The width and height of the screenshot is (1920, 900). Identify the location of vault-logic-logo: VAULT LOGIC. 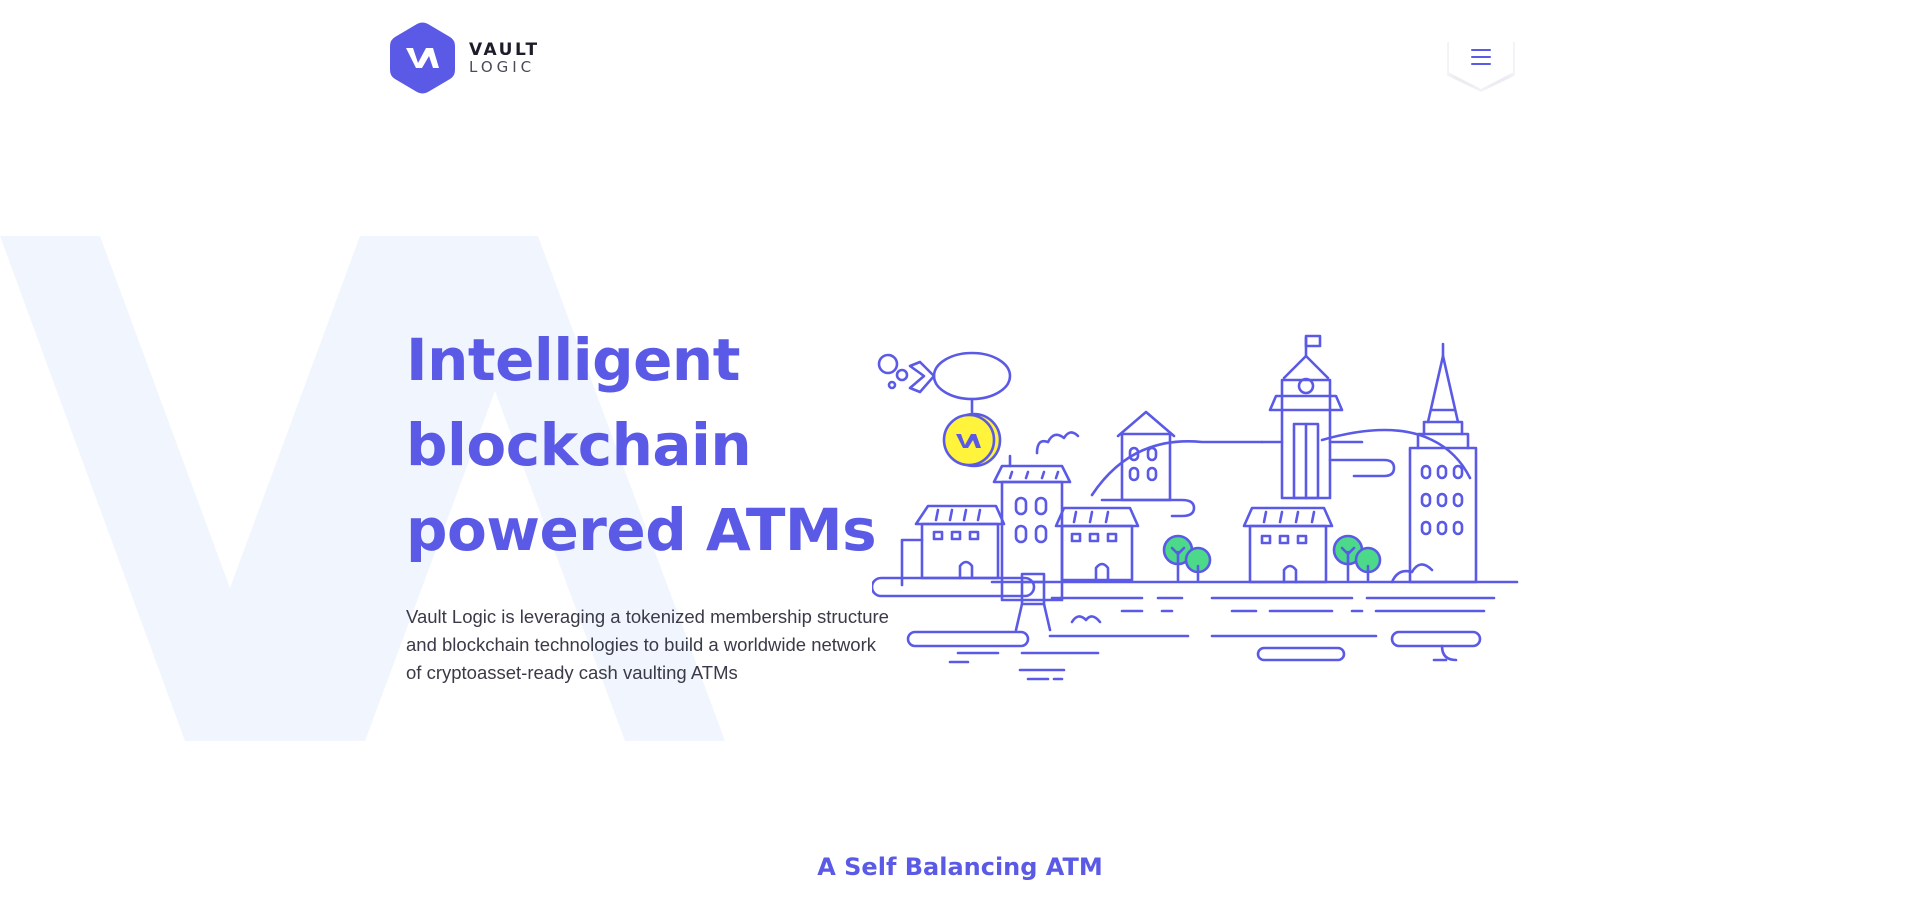
(465, 58).